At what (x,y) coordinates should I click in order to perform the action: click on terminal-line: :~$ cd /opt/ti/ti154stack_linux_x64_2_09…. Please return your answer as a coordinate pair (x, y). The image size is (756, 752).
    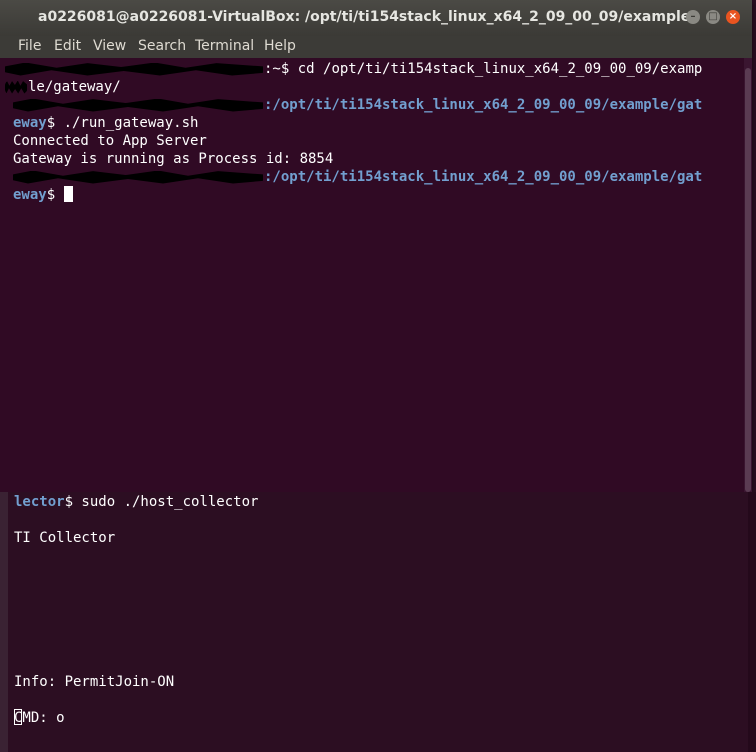
    Looking at the image, I should click on (353, 69).